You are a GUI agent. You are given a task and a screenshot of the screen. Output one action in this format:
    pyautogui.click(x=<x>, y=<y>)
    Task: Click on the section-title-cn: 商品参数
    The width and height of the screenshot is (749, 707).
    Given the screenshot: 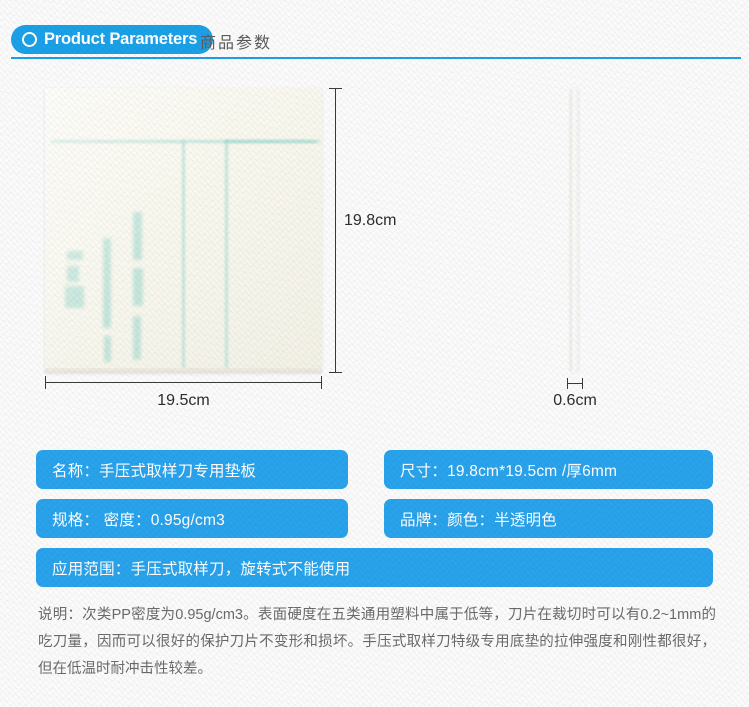 What is the action you would take?
    pyautogui.click(x=236, y=43)
    